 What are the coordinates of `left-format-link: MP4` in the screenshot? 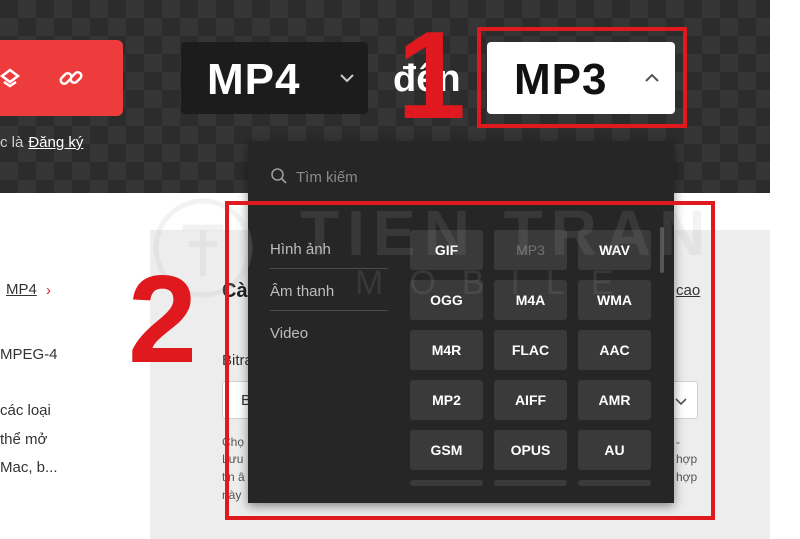 It's located at (21, 289).